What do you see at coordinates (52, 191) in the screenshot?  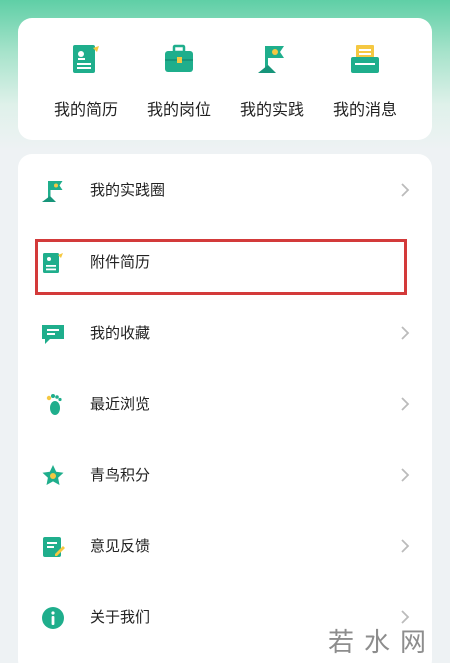 I see `practice-circle-icon` at bounding box center [52, 191].